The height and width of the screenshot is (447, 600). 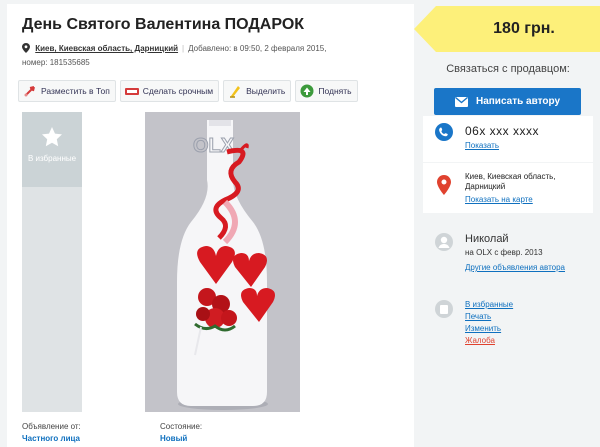 I want to click on raise-button: Поднять, so click(x=326, y=91).